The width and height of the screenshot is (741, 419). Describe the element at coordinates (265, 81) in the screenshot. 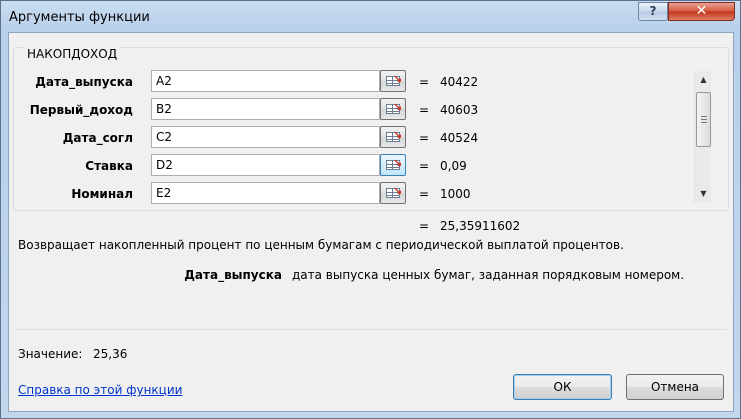

I see `arg-input-issue-date` at that location.